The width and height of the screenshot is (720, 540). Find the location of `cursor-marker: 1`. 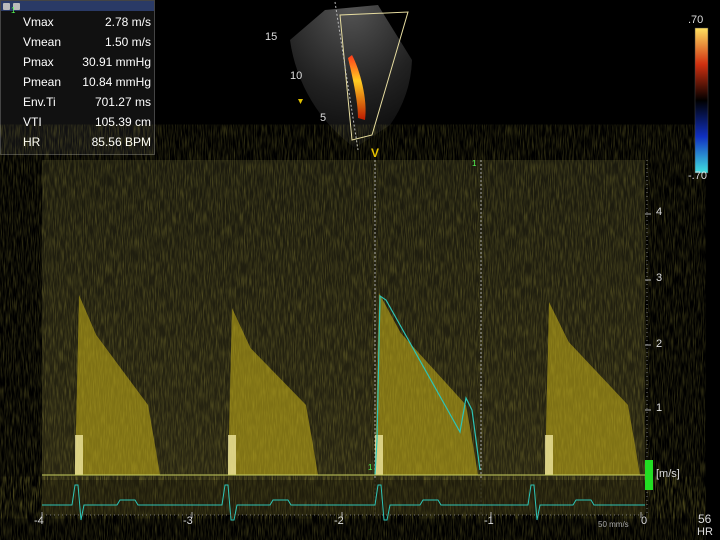

cursor-marker: 1 is located at coordinates (474, 163).